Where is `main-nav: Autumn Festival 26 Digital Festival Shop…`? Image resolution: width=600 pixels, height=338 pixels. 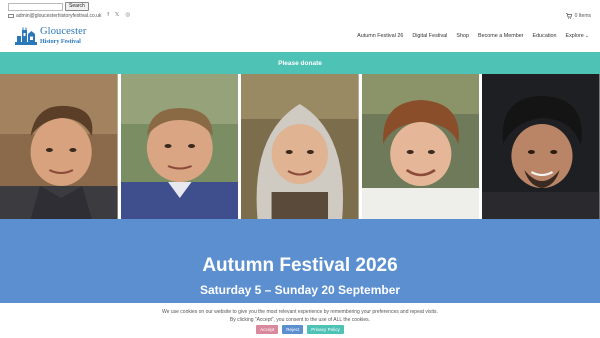 main-nav: Autumn Festival 26 Digital Festival Shop… is located at coordinates (473, 36).